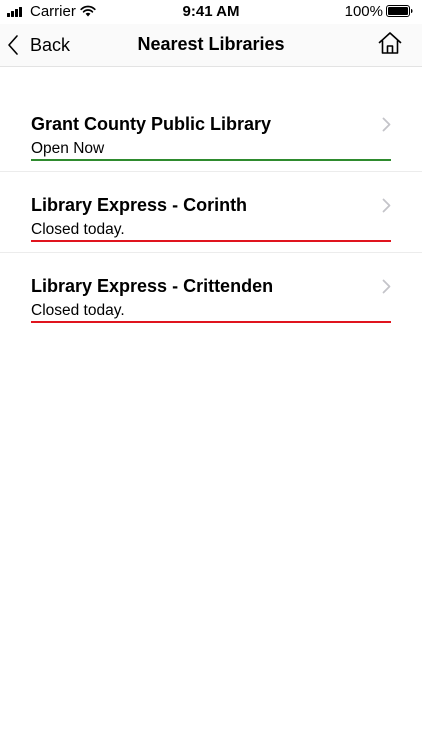 The width and height of the screenshot is (422, 750). I want to click on library-row: Grant County Public Library Open Now, so click(211, 131).